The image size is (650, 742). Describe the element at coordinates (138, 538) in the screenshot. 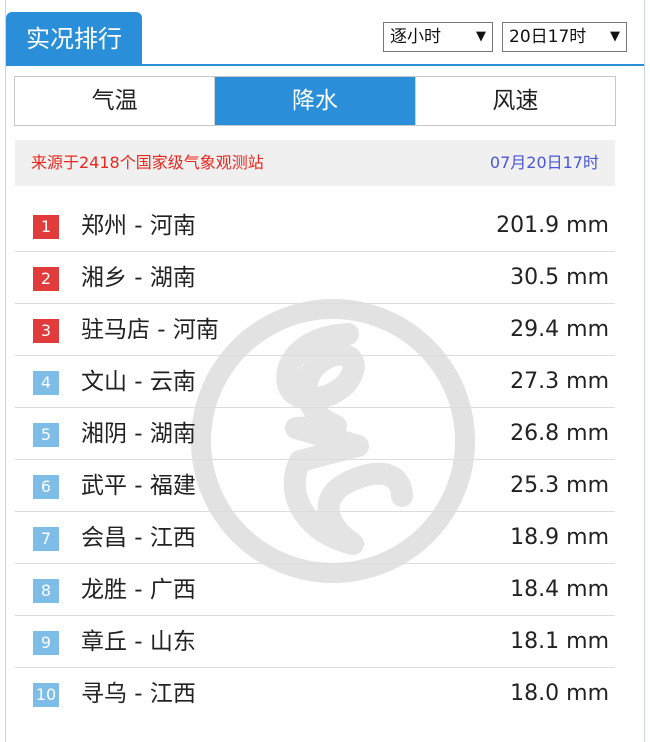

I see `station-name: 会昌 - 江西` at that location.